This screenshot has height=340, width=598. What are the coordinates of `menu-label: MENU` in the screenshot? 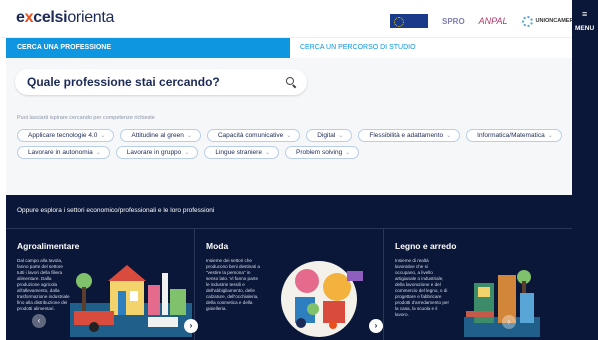 It's located at (584, 28).